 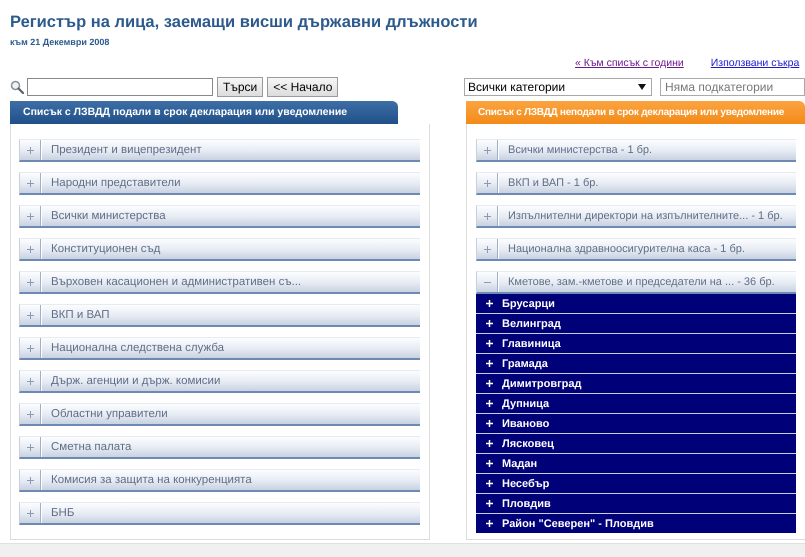 What do you see at coordinates (219, 447) in the screenshot?
I see `category-item: Сметна палата` at bounding box center [219, 447].